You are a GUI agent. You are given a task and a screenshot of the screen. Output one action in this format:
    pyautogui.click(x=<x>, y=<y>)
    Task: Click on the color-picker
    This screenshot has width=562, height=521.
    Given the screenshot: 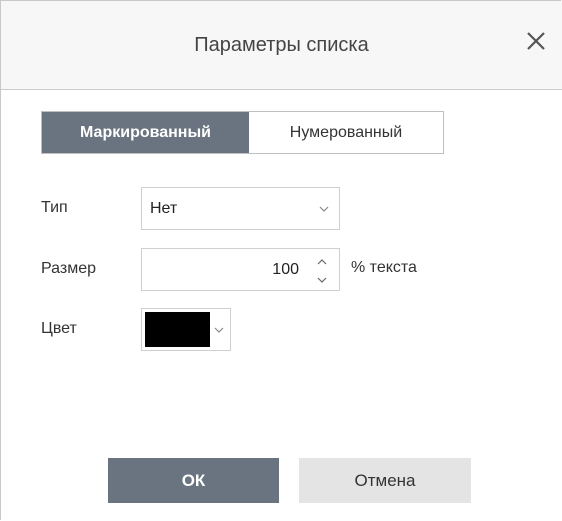 What is the action you would take?
    pyautogui.click(x=186, y=329)
    